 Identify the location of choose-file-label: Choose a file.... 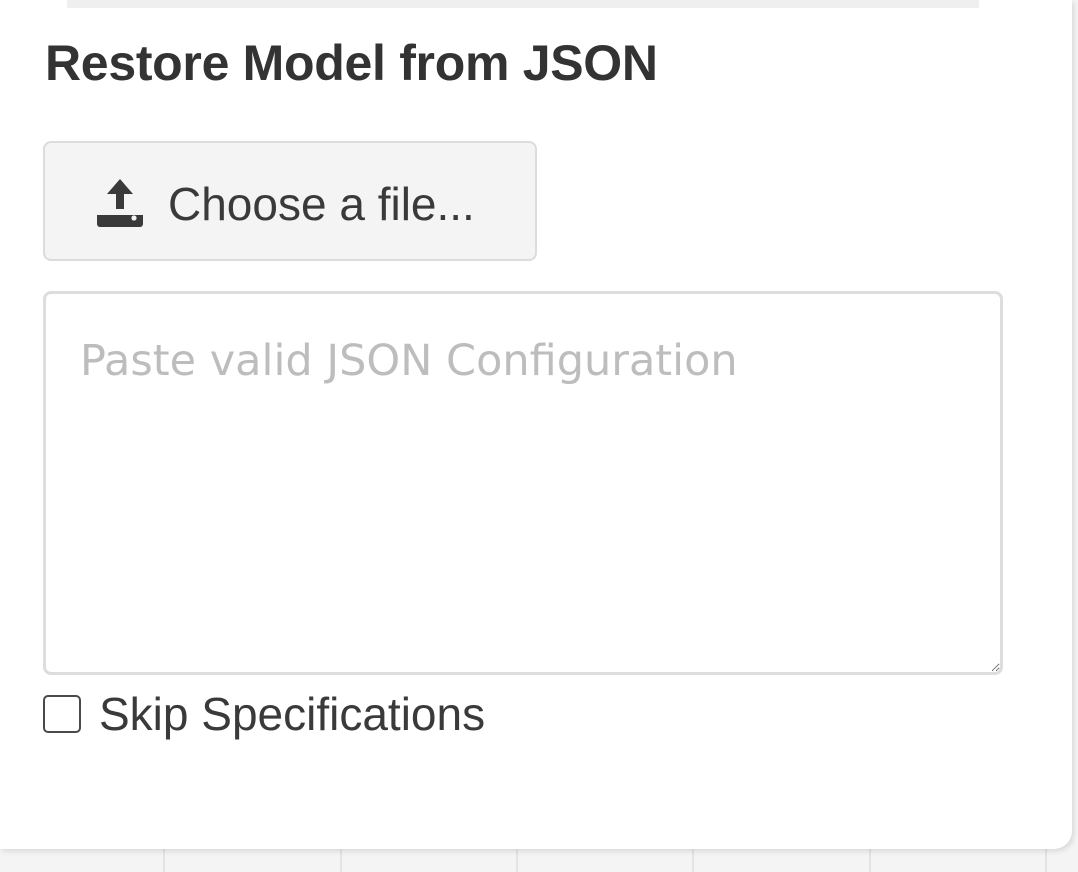
(321, 204).